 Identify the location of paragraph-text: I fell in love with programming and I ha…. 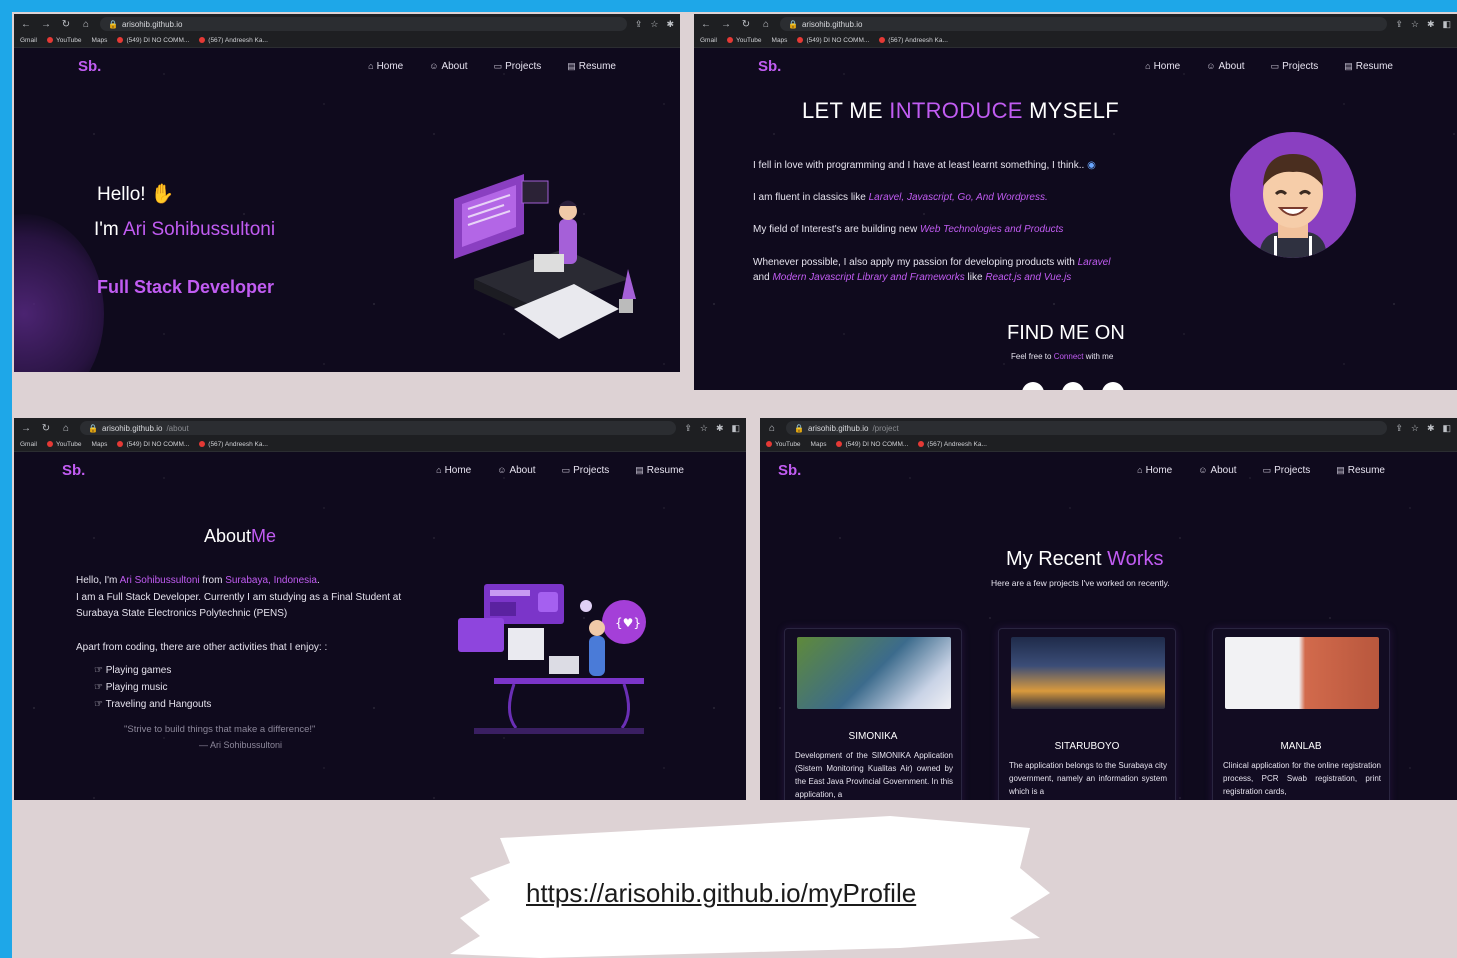
(920, 165).